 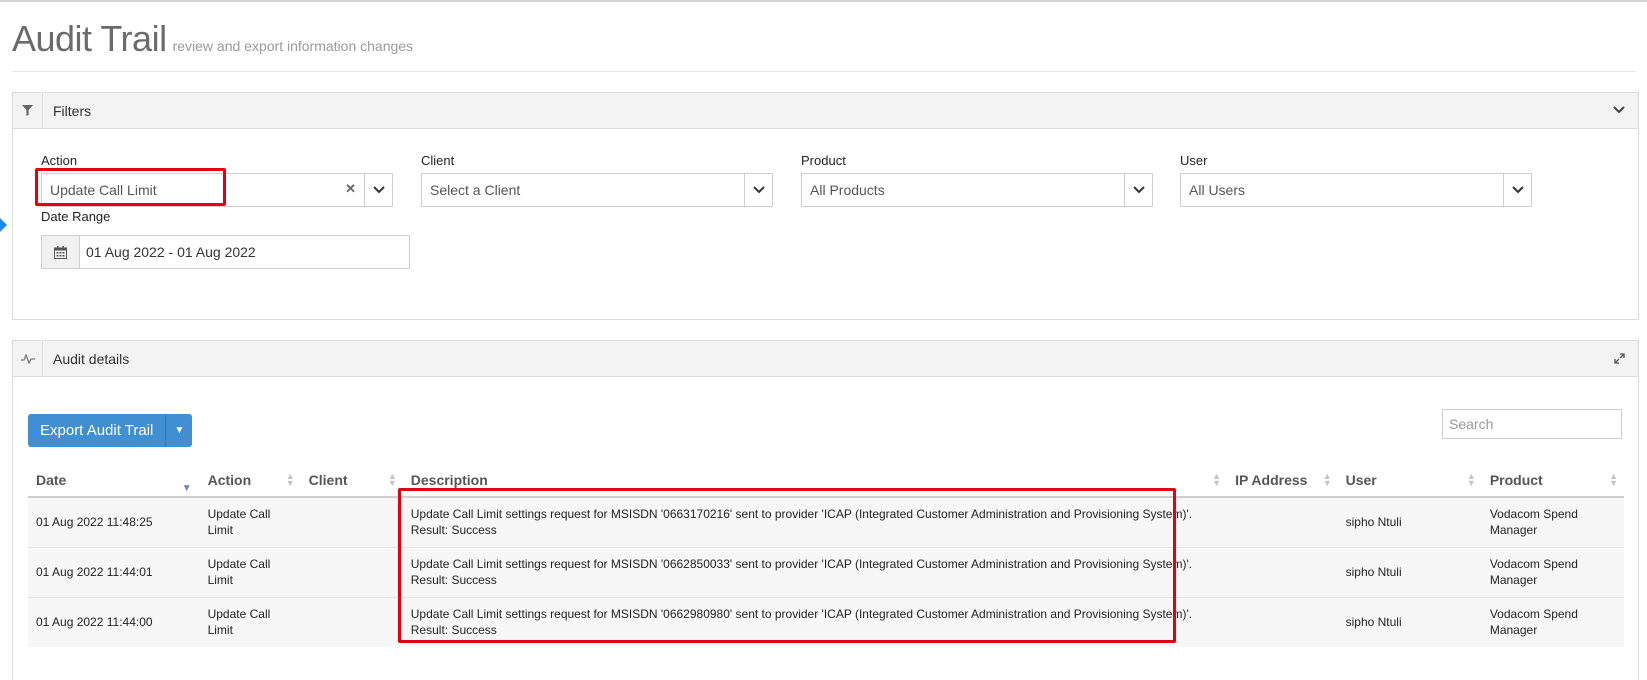 I want to click on column-header-date: Date ▼, so click(x=114, y=480).